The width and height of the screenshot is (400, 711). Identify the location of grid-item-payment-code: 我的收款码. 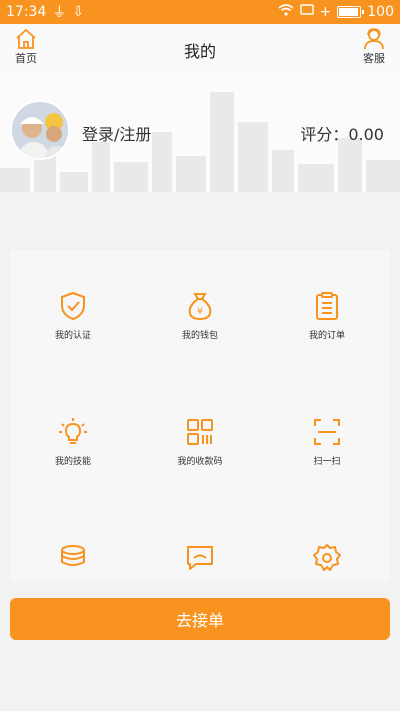
(200, 441).